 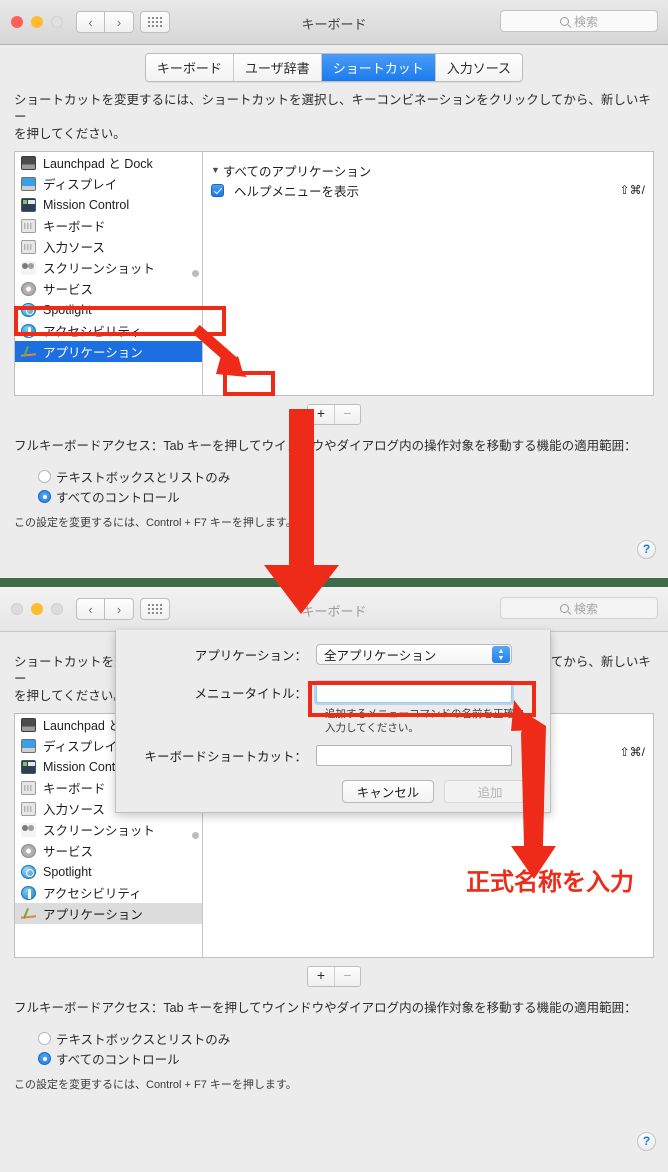 What do you see at coordinates (215, 170) in the screenshot?
I see `chevron-down-icon: ▼` at bounding box center [215, 170].